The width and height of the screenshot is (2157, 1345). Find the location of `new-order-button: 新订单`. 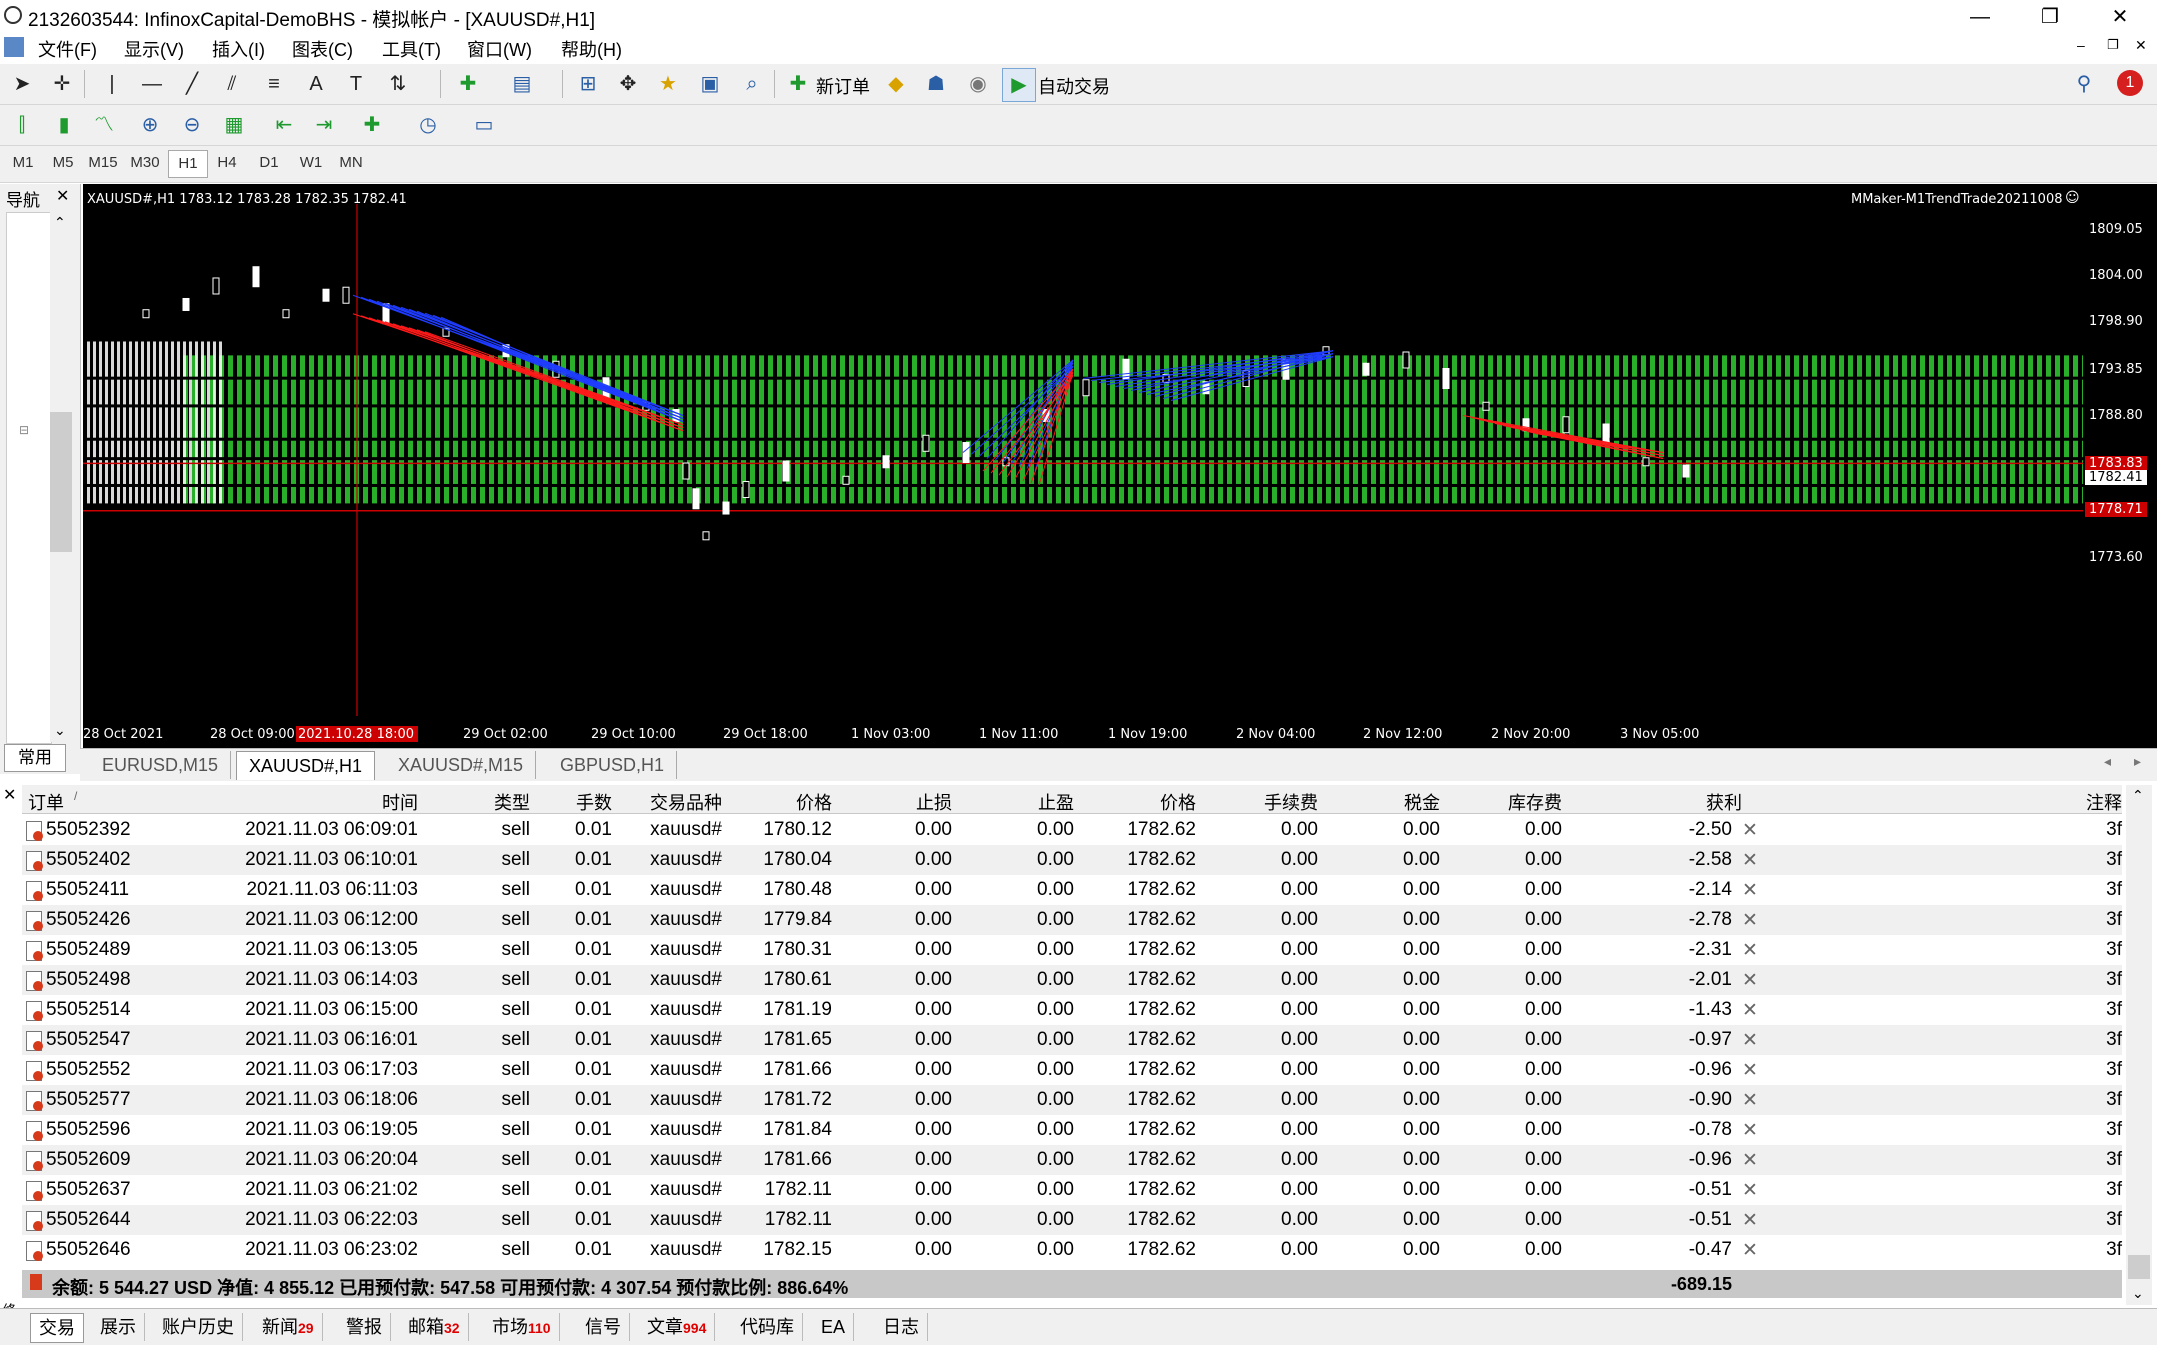

new-order-button: 新订单 is located at coordinates (843, 86).